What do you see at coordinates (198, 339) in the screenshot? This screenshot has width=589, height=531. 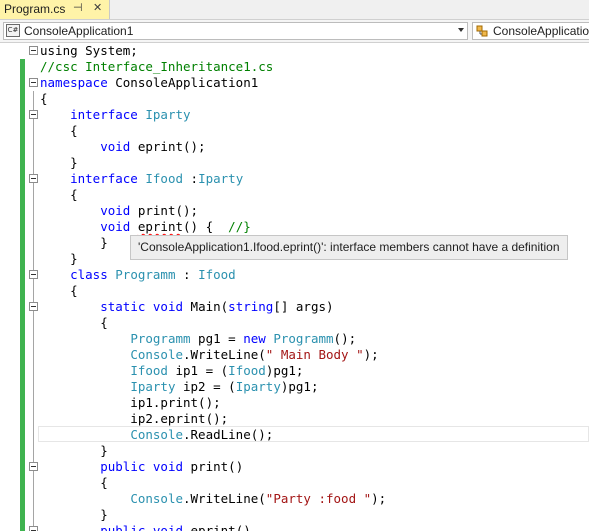 I see `code-line: Programm pg1 = new Programm();` at bounding box center [198, 339].